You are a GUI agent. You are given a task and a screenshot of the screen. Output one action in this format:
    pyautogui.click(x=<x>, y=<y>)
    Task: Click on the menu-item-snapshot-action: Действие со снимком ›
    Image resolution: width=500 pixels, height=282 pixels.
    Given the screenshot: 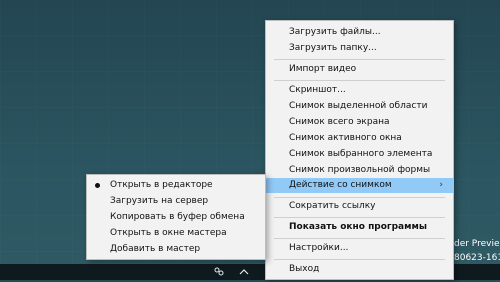 What is the action you would take?
    pyautogui.click(x=359, y=185)
    